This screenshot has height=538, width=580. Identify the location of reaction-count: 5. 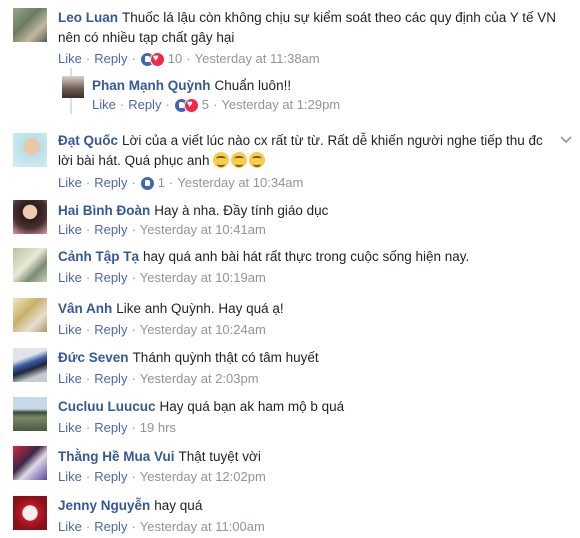
(205, 104).